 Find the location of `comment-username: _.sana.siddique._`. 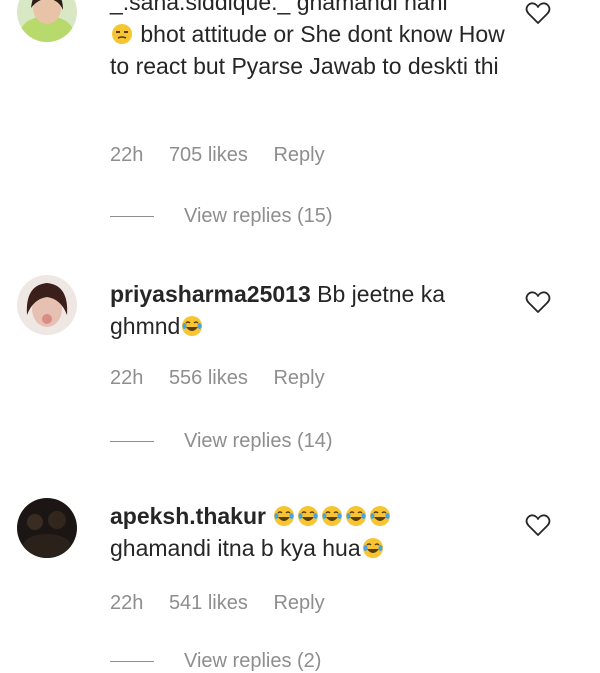

comment-username: _.sana.siddique._ is located at coordinates (200, 7).